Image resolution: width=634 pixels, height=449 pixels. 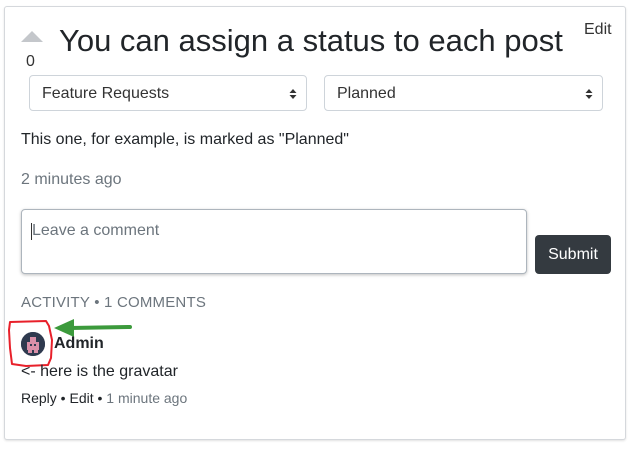 I want to click on status-select: Planned, so click(x=463, y=93).